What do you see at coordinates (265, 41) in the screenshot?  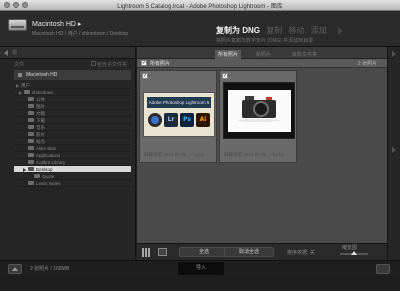 I see `mode-description: 将照片复制为数字负片 (DNG) 并添加到目录` at bounding box center [265, 41].